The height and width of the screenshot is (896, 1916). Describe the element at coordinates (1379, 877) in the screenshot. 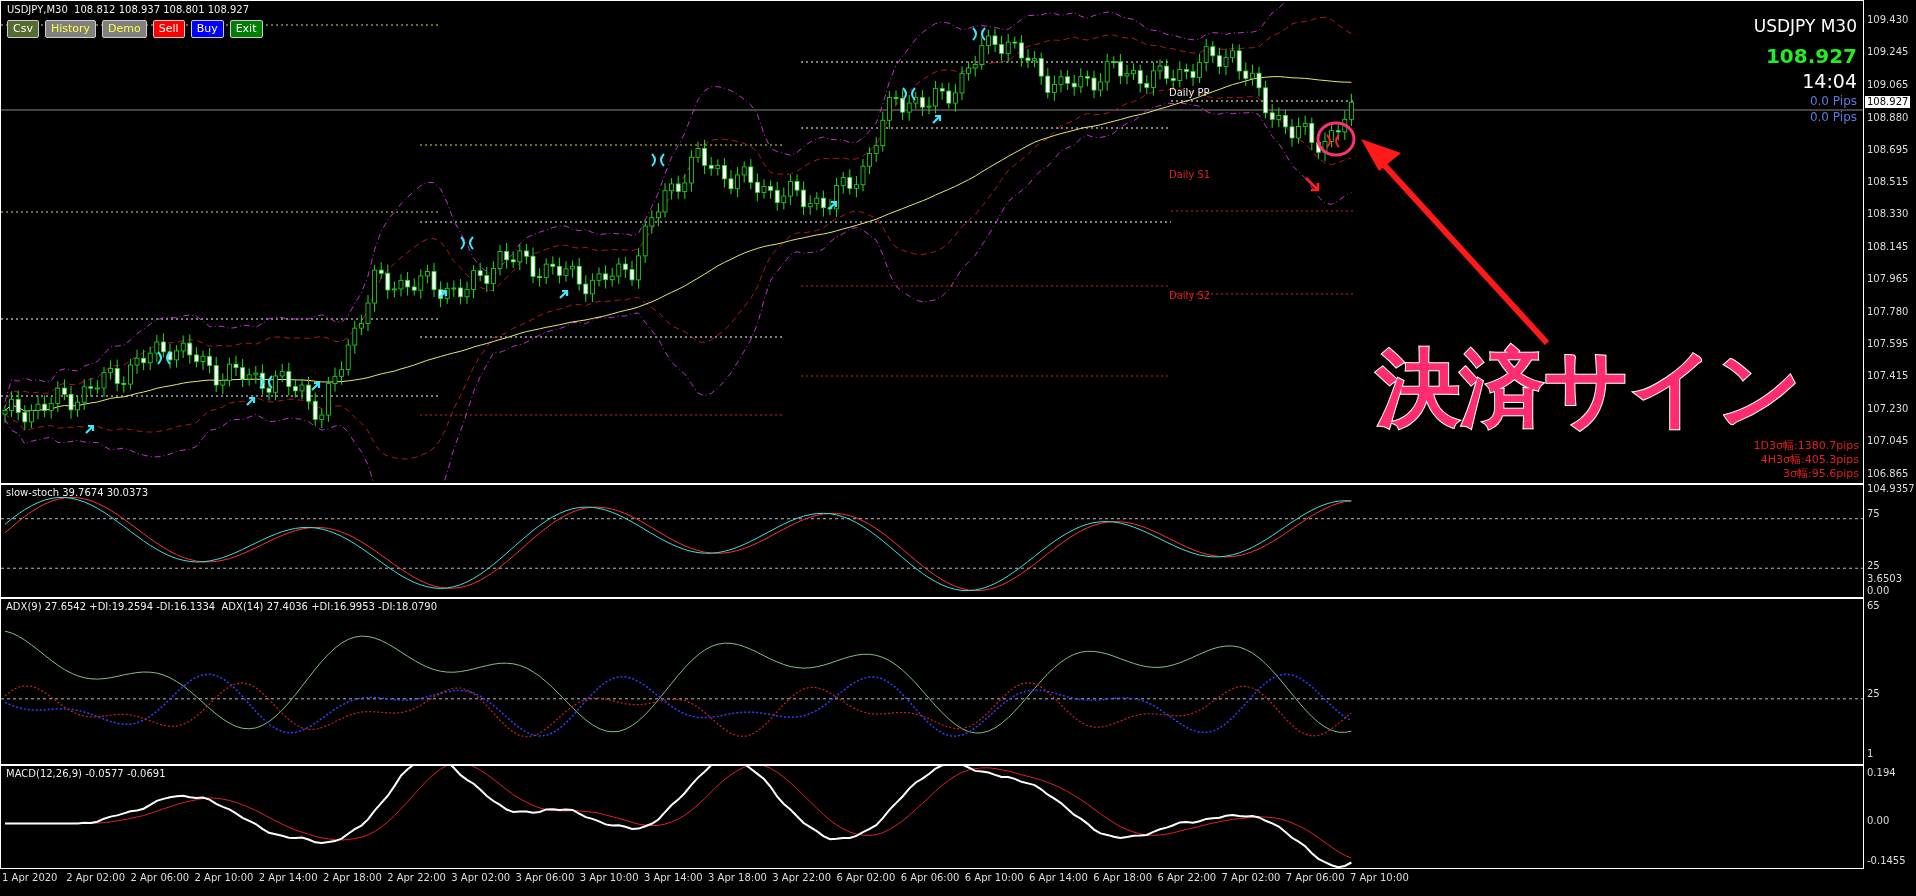

I see `time-axis-label: 7 Apr 10:00` at that location.